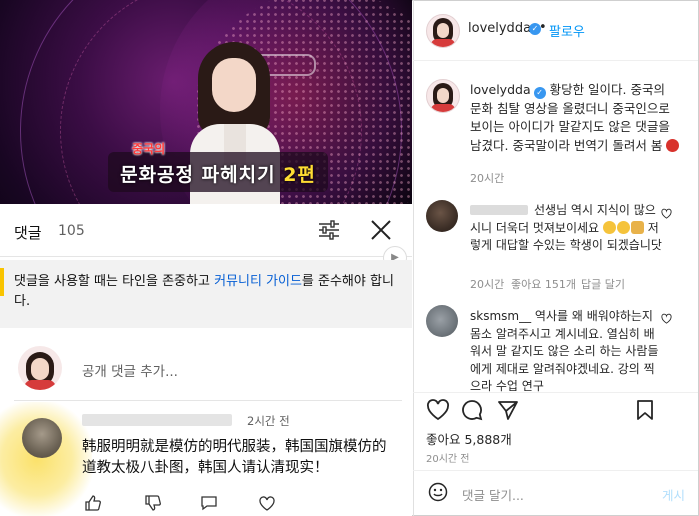 The height and width of the screenshot is (516, 699). I want to click on video-caption-main: 문화공정 파헤치기 2편, so click(218, 173).